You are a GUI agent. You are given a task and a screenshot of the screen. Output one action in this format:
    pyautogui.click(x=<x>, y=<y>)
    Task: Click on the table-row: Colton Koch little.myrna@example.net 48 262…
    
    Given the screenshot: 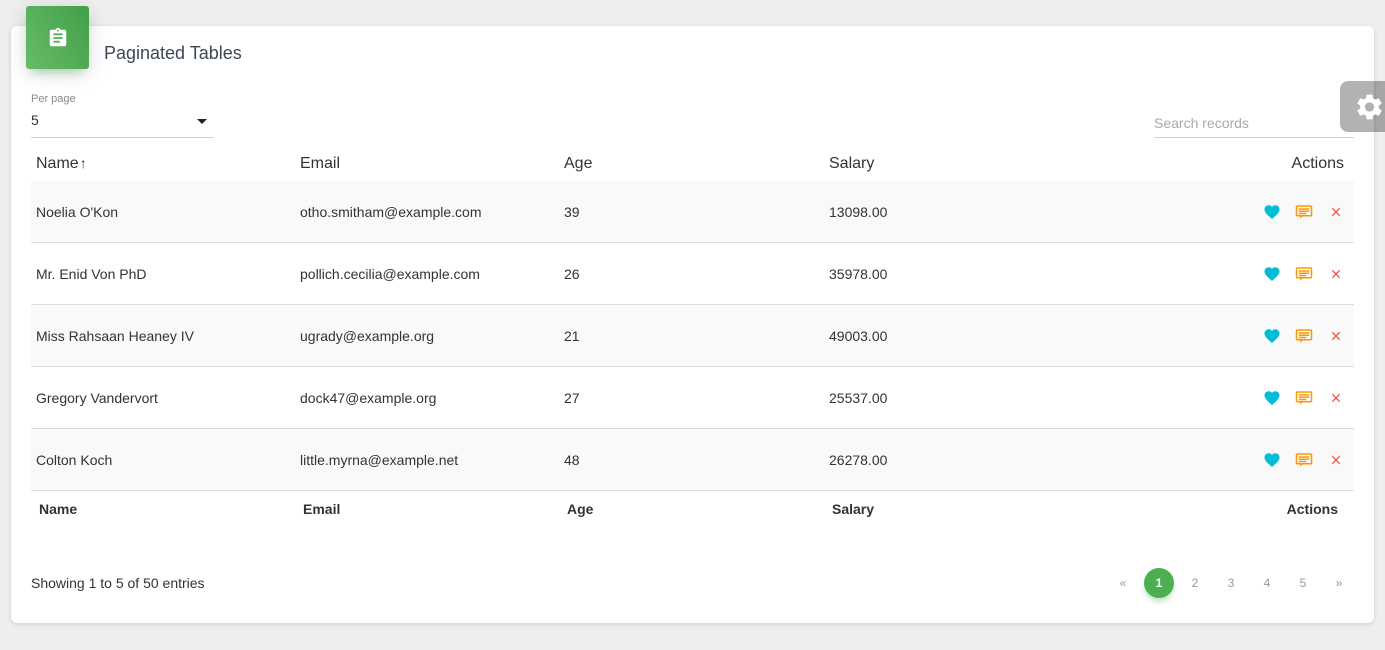 What is the action you would take?
    pyautogui.click(x=692, y=459)
    